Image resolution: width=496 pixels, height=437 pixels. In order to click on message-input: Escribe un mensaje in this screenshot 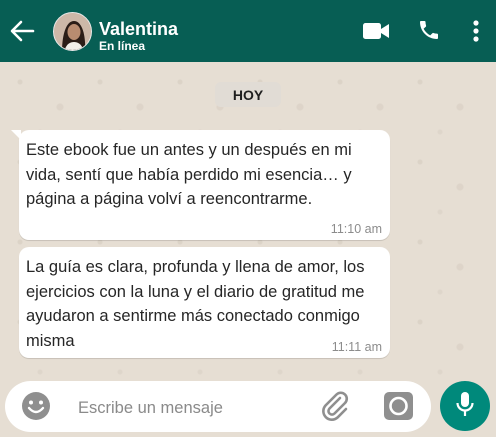, I will do `click(150, 408)`.